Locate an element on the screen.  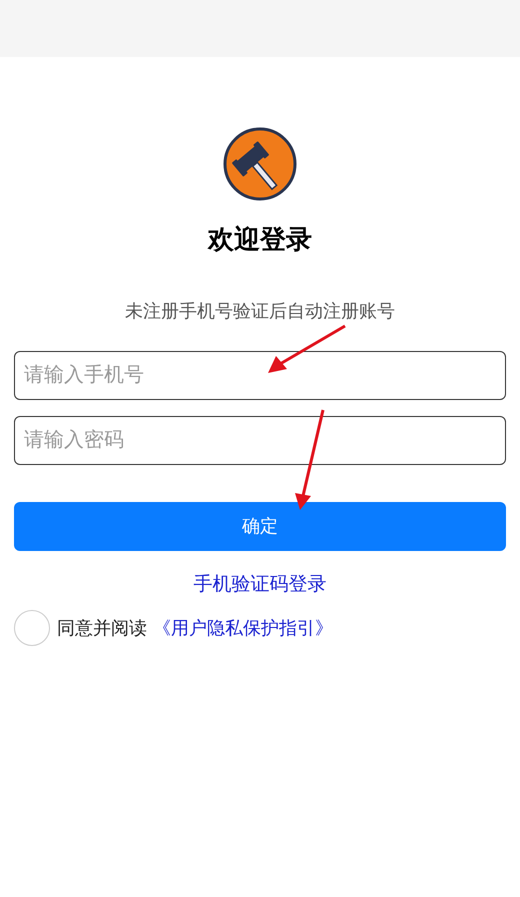
gavel-logo-icon is located at coordinates (260, 164).